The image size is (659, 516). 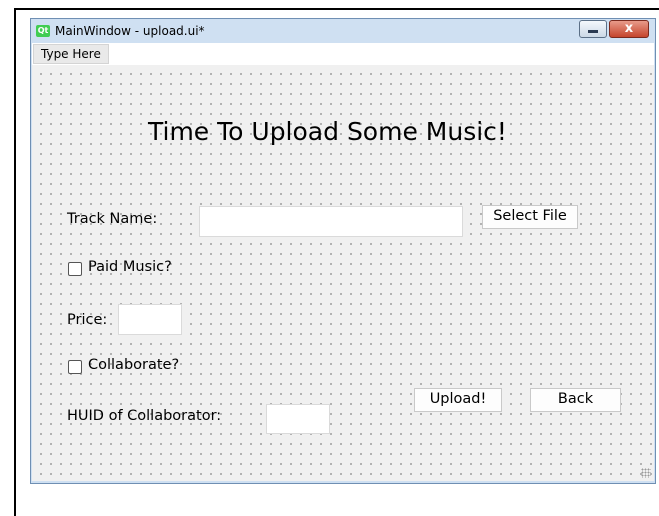 What do you see at coordinates (43, 31) in the screenshot?
I see `qt-logo-icon: Qt` at bounding box center [43, 31].